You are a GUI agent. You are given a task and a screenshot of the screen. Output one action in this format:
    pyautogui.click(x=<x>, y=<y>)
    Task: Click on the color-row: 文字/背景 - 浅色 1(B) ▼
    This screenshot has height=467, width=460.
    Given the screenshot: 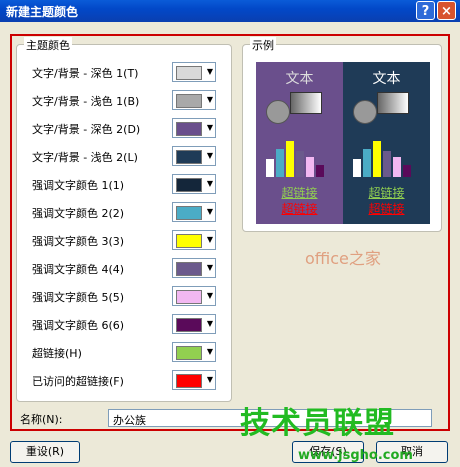 What is the action you would take?
    pyautogui.click(x=127, y=100)
    